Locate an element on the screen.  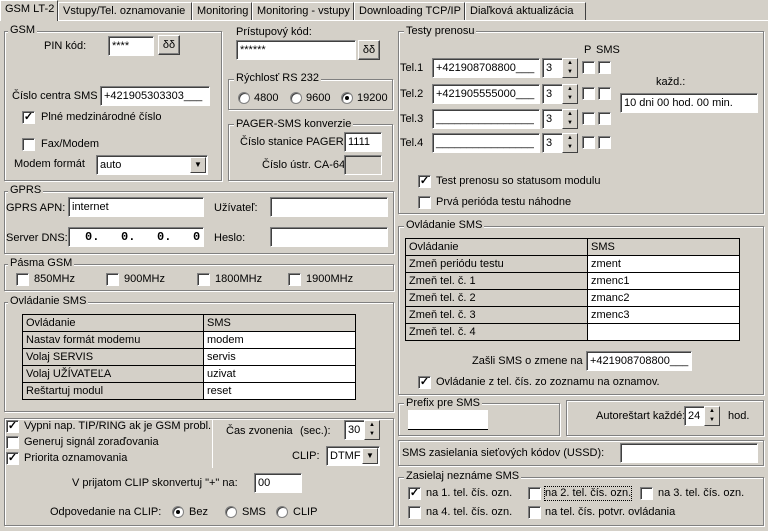
table-row: Zmeň tel. č. 2 zmanc2 is located at coordinates (572, 298).